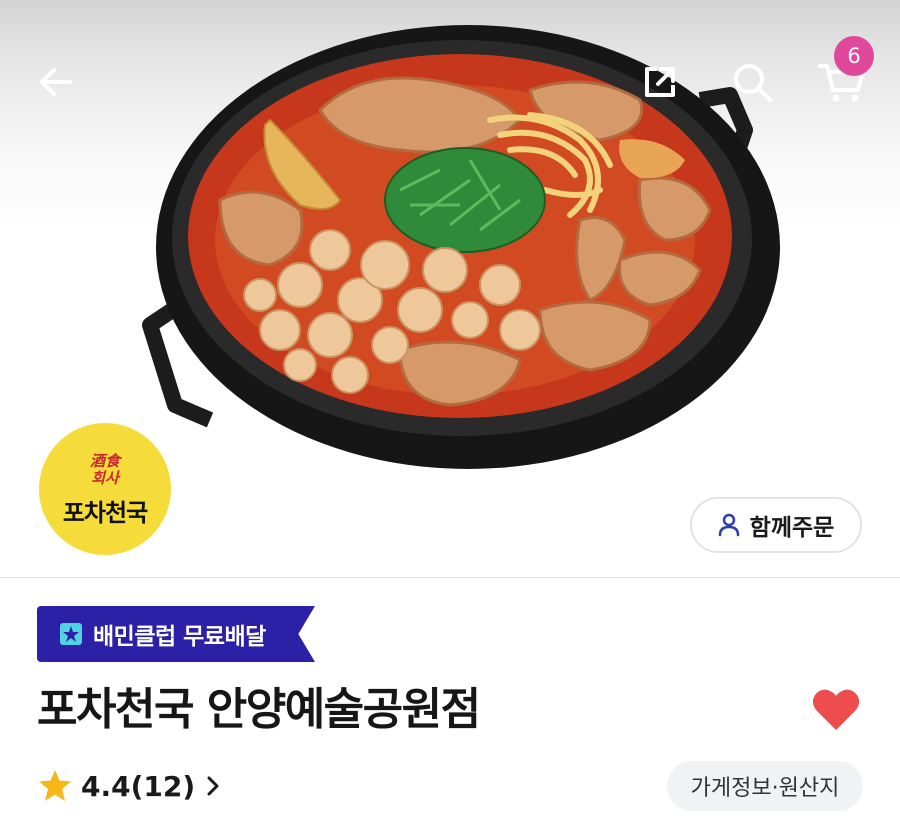 Image resolution: width=900 pixels, height=824 pixels. What do you see at coordinates (55, 785) in the screenshot?
I see `star-icon` at bounding box center [55, 785].